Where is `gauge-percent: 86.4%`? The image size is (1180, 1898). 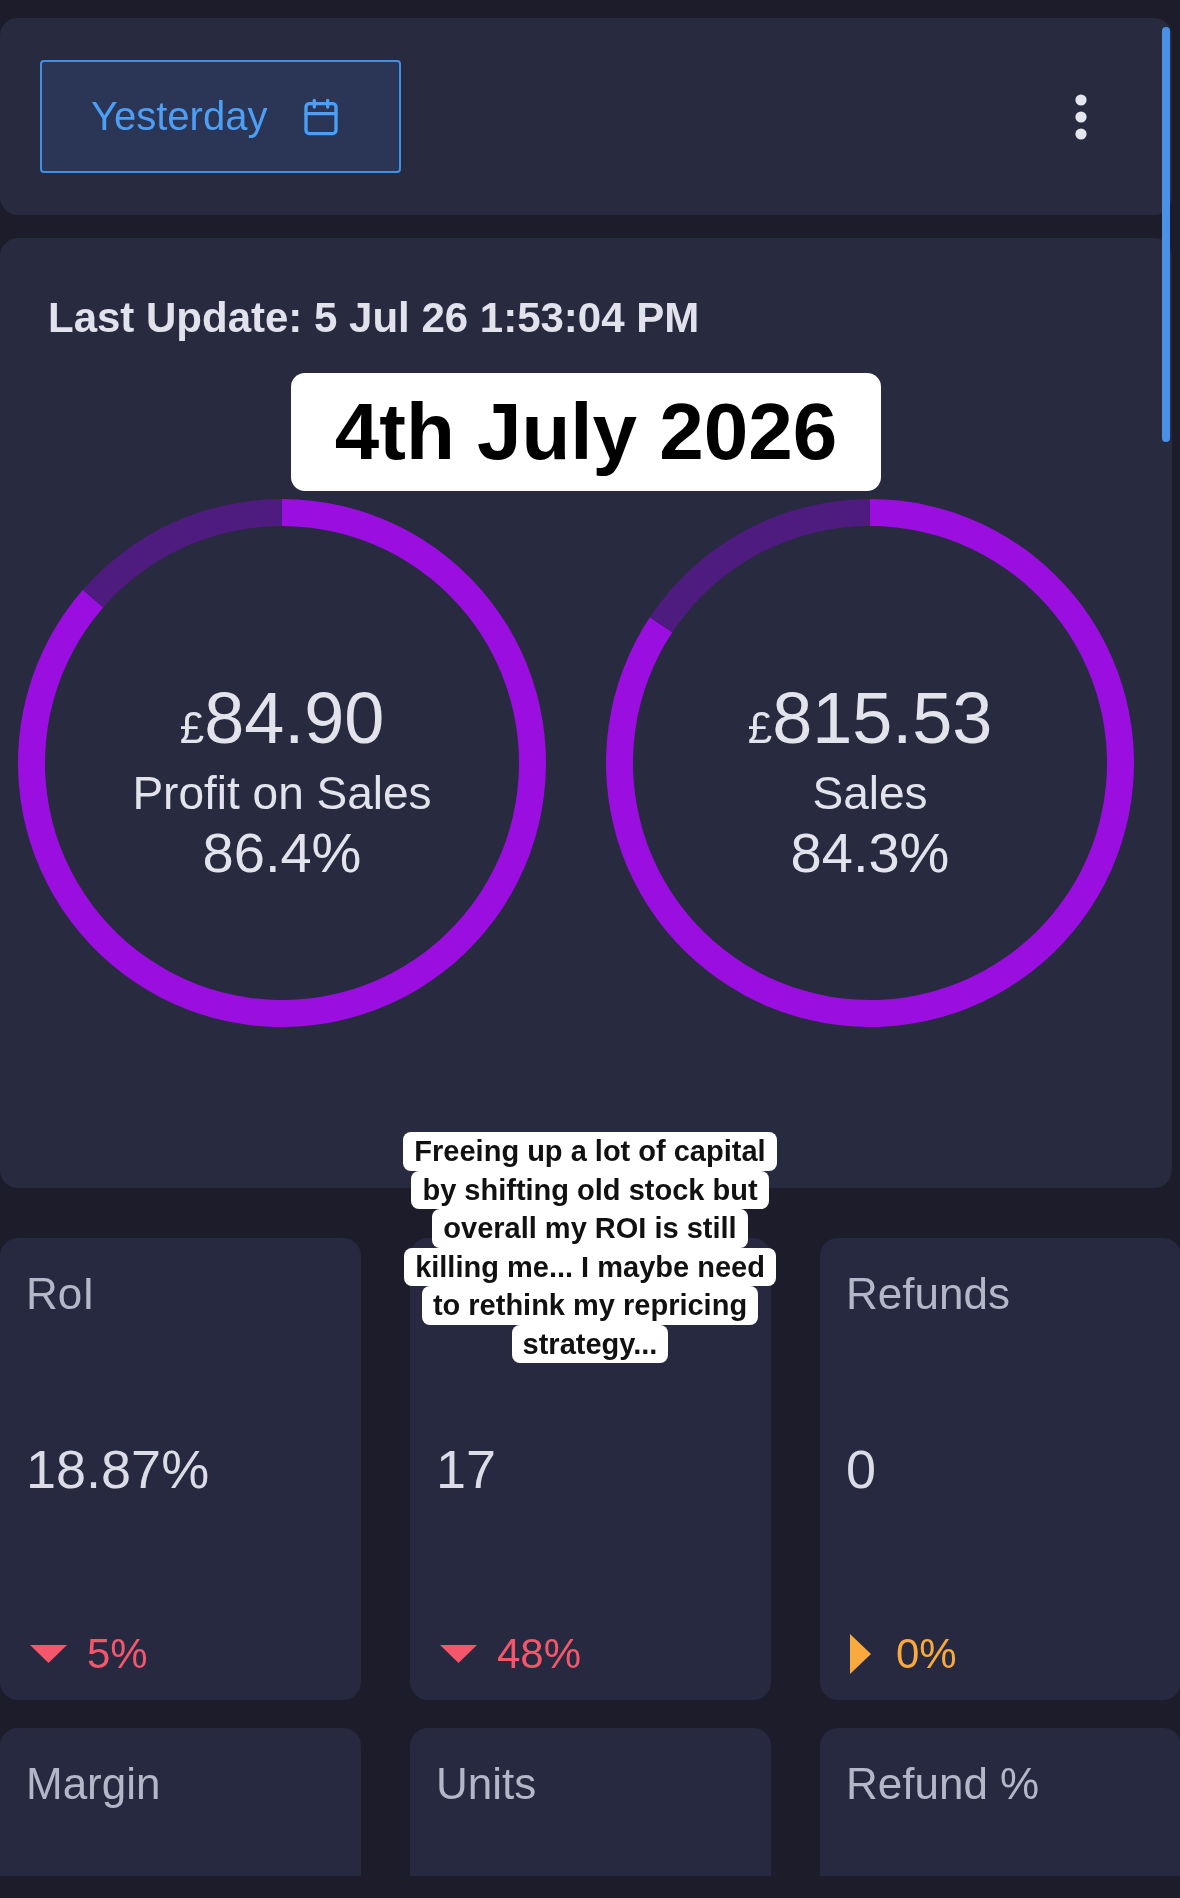 gauge-percent: 86.4% is located at coordinates (282, 853).